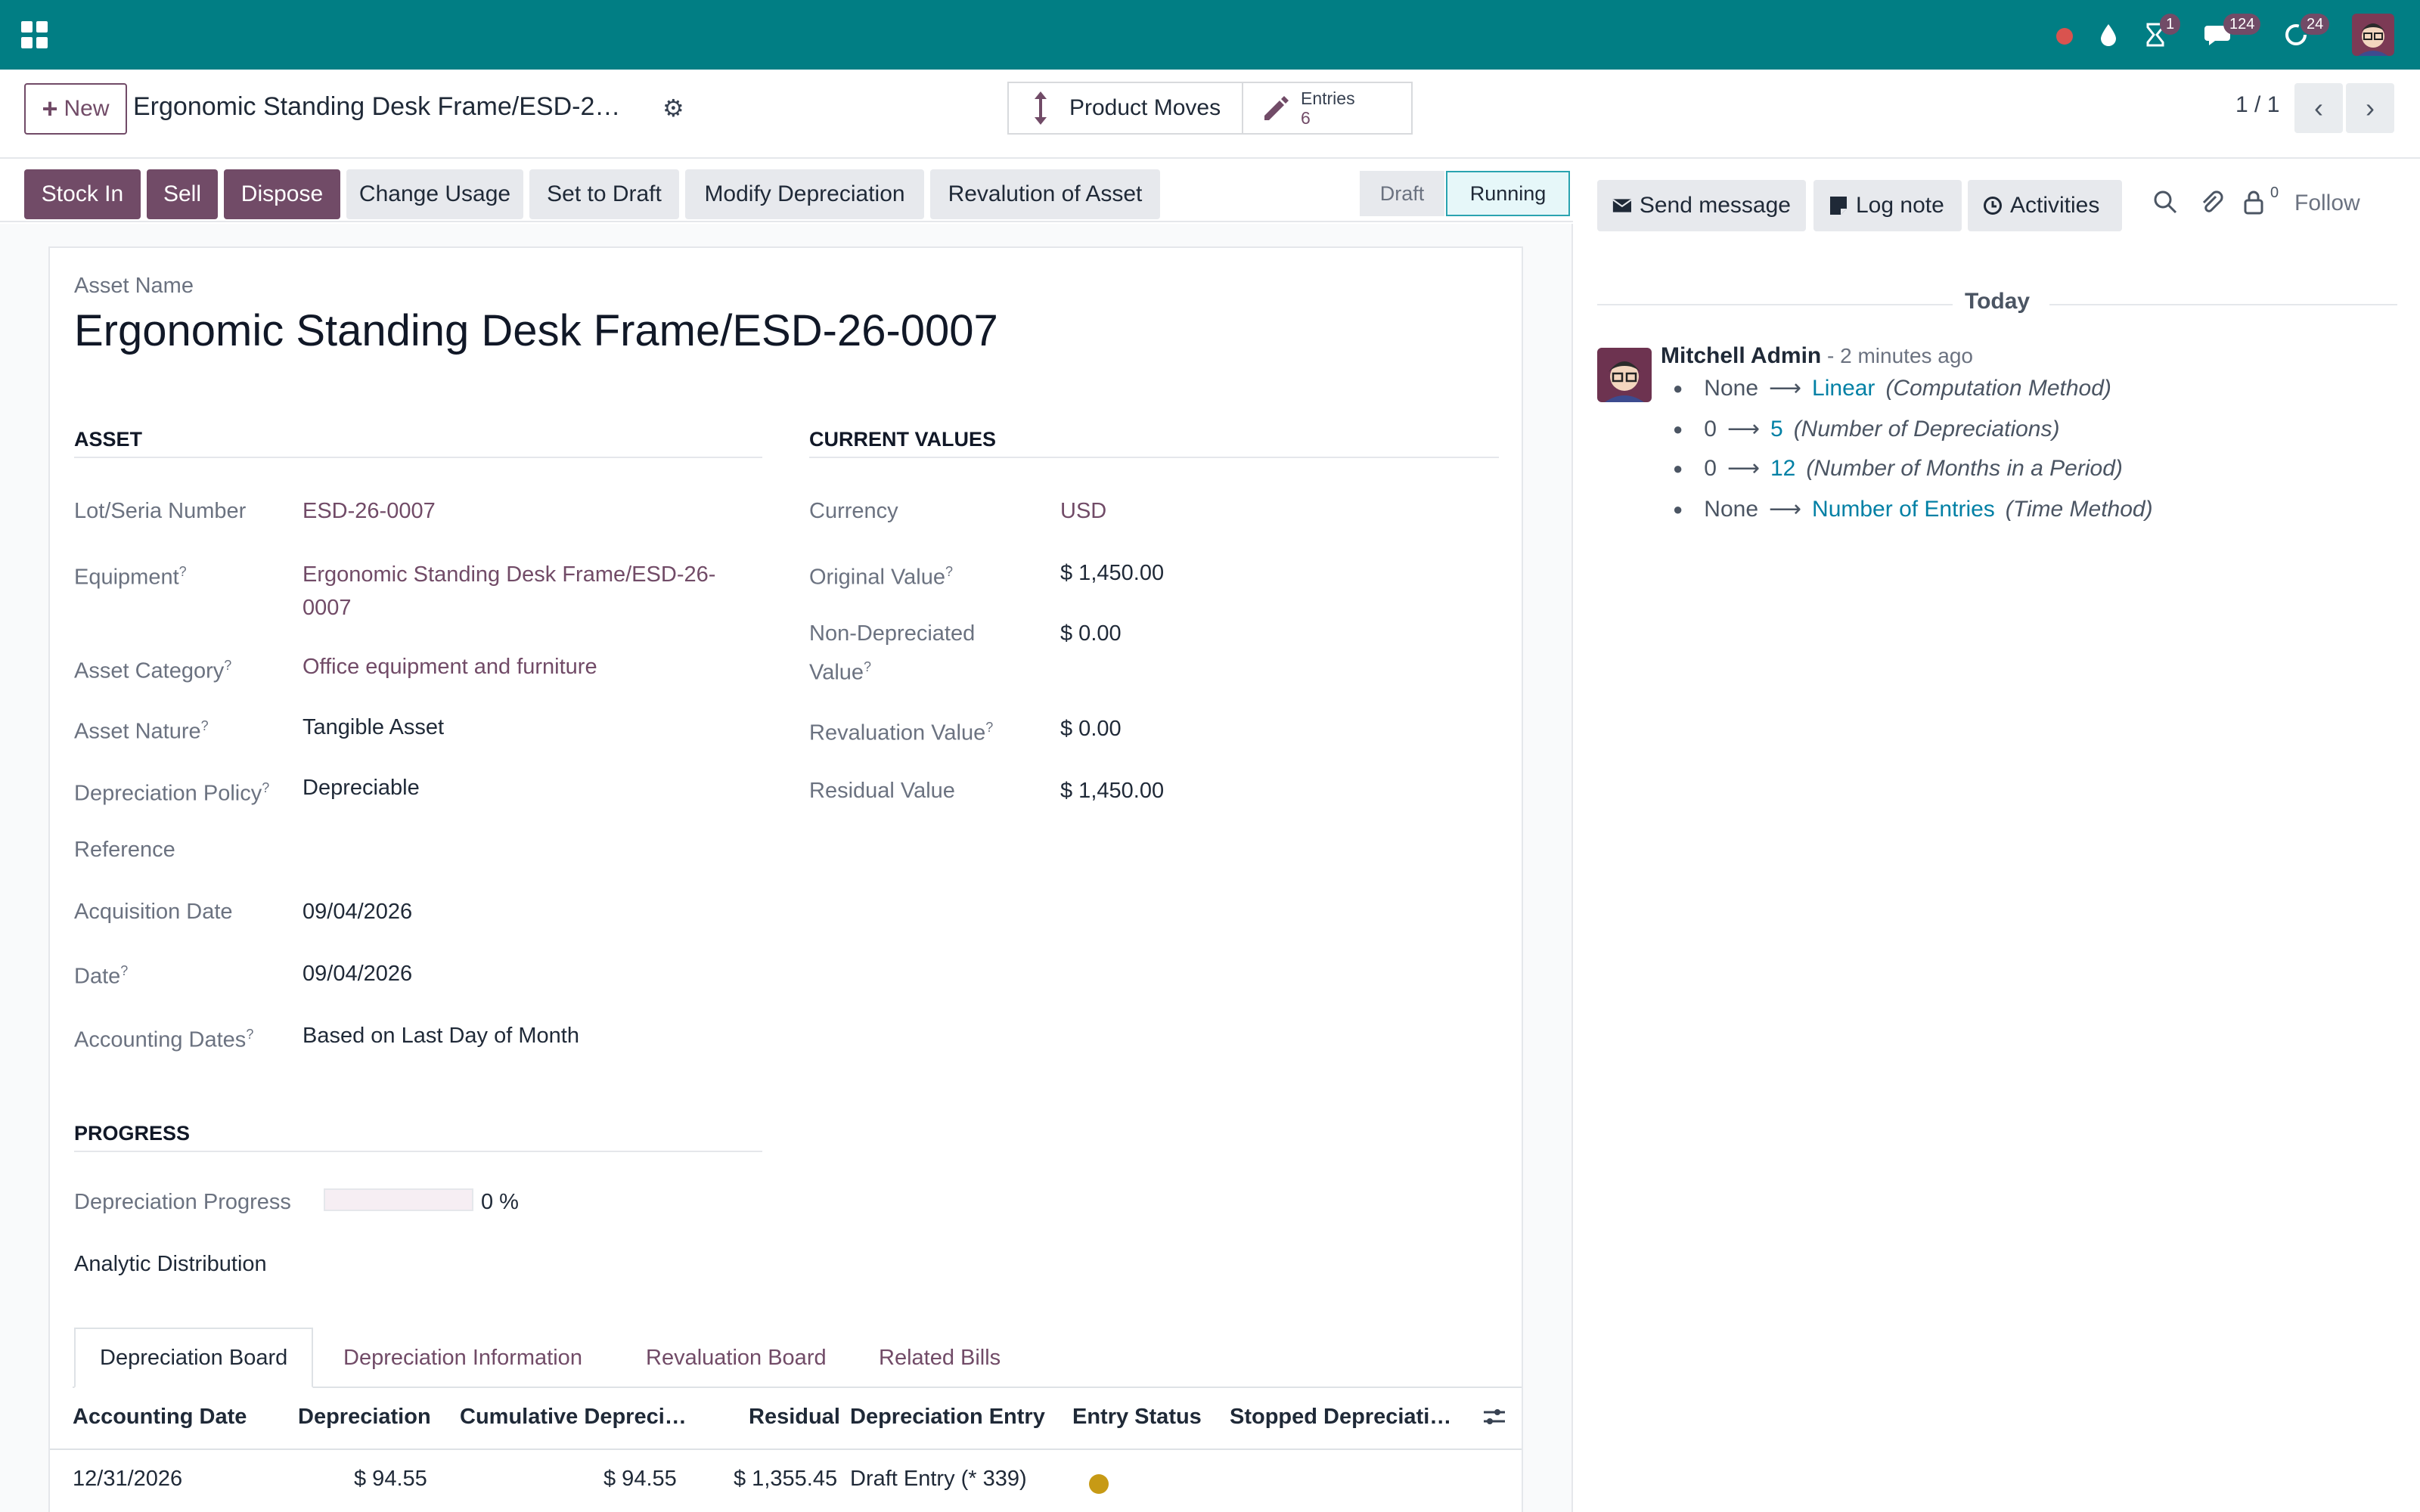 The height and width of the screenshot is (1512, 2420). Describe the element at coordinates (1328, 98) in the screenshot. I see `entries-label: Entries` at that location.